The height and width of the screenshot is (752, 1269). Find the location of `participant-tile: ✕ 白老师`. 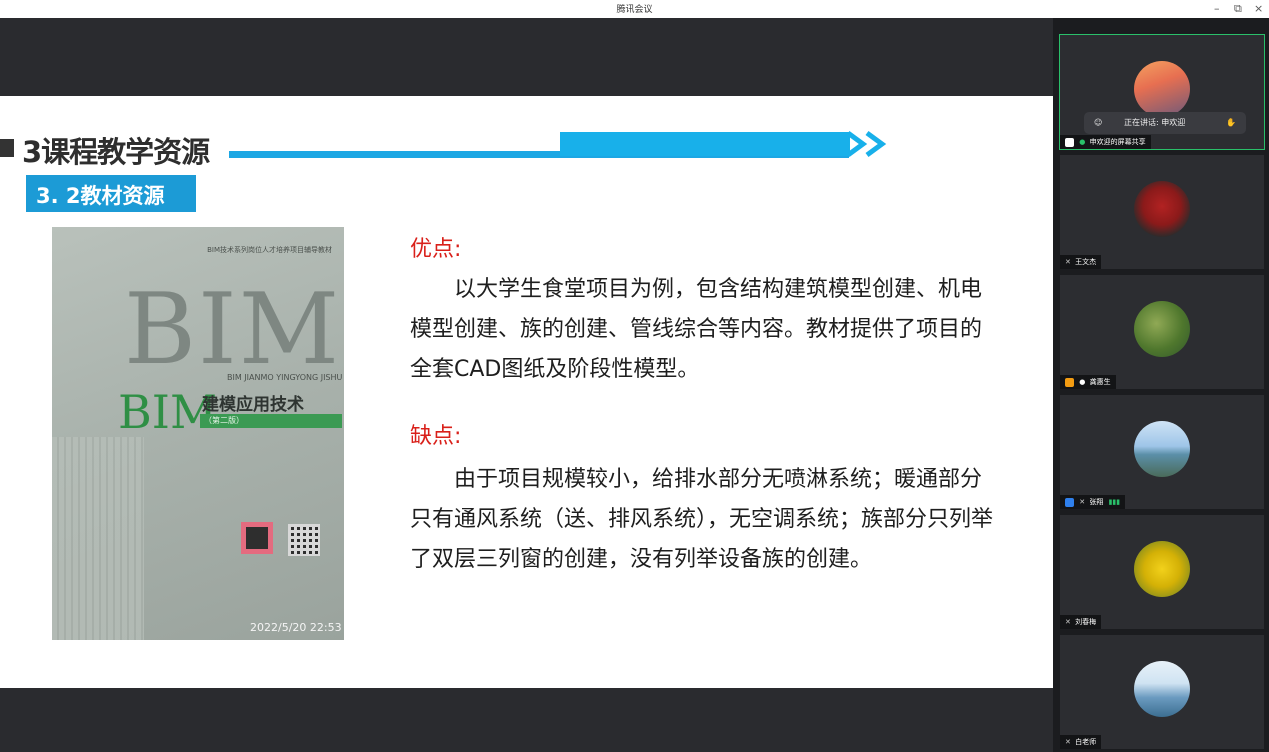

participant-tile: ✕ 白老师 is located at coordinates (1162, 692).